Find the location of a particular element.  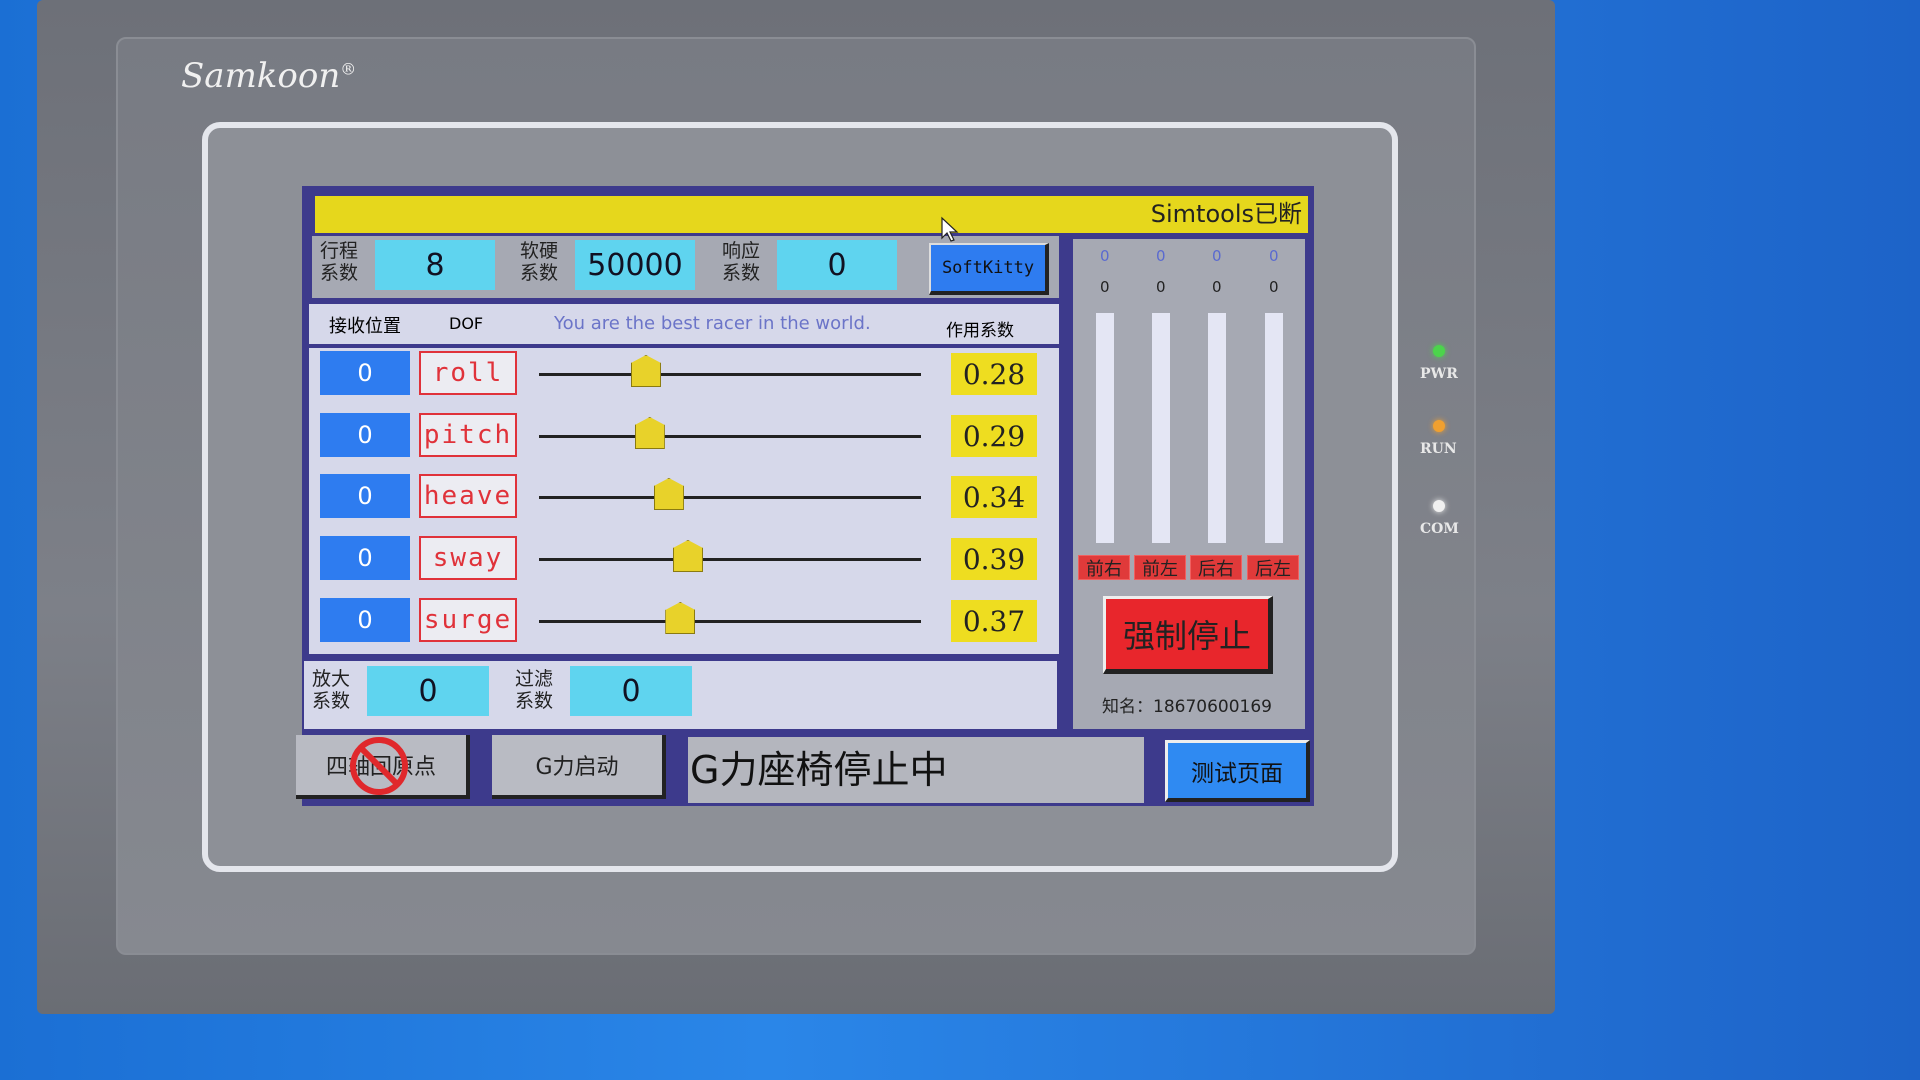

contact-text: 知名：18670600169 is located at coordinates (1187, 707).